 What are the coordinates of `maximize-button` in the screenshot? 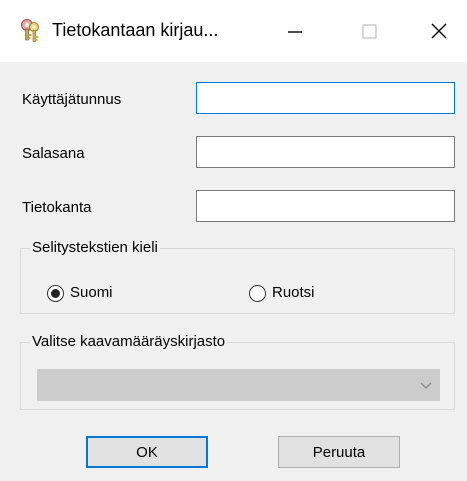 It's located at (369, 32).